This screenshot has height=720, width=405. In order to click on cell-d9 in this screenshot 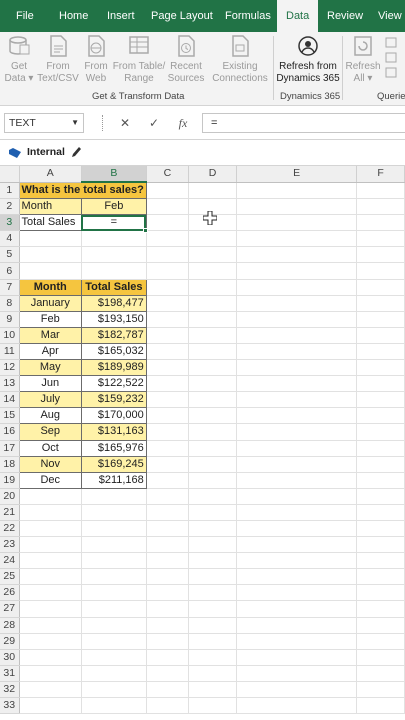, I will do `click(213, 319)`.